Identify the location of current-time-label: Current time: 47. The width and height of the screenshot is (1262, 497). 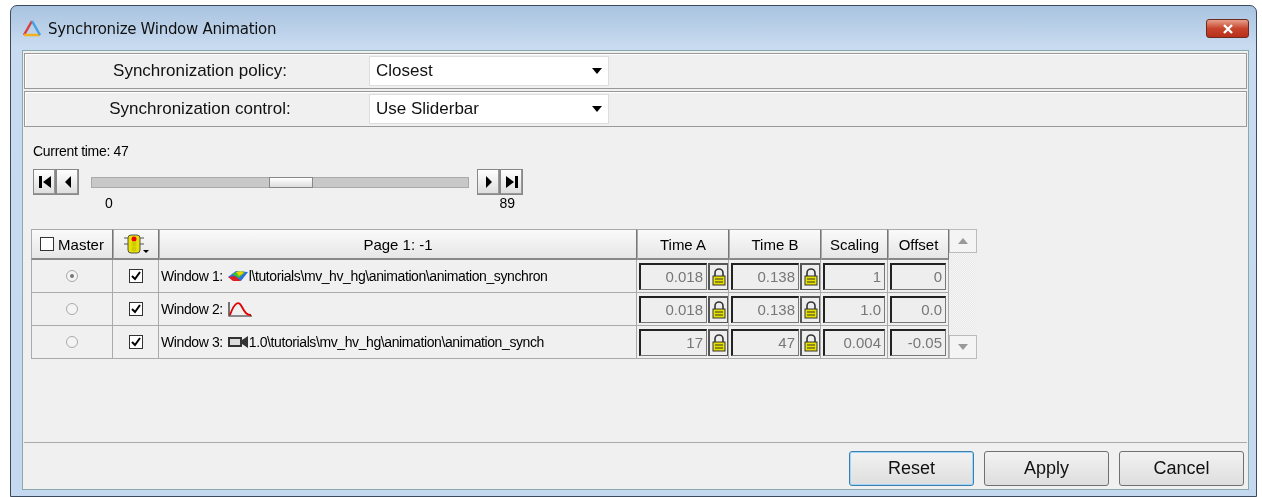
(81, 151).